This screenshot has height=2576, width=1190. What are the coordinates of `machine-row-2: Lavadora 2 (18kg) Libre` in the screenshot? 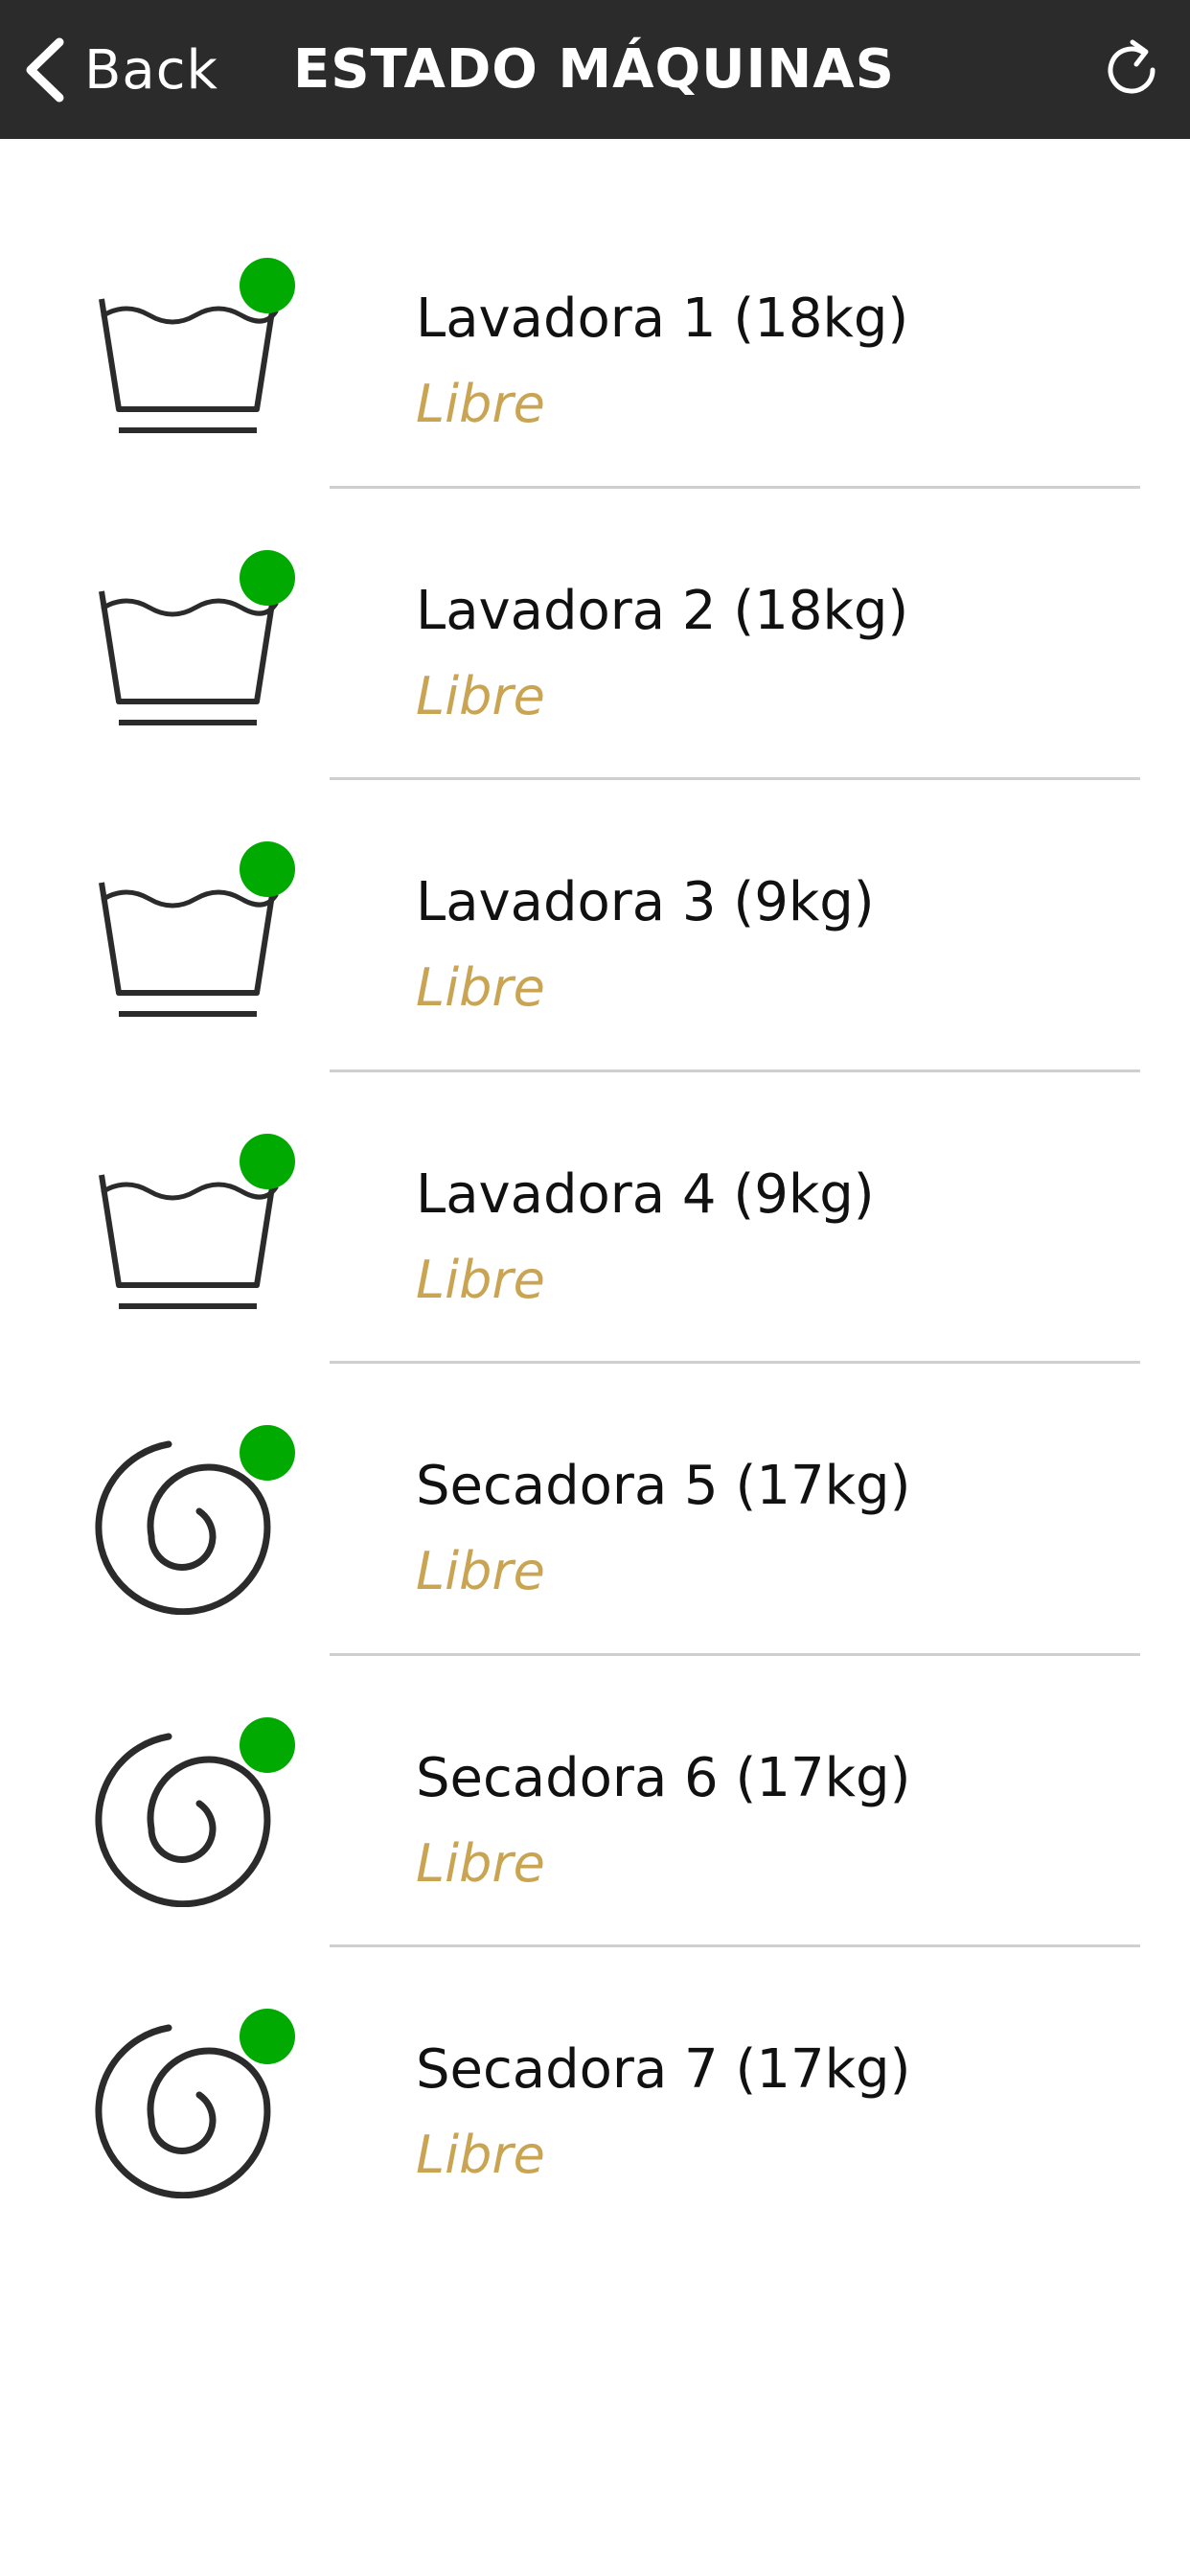 It's located at (595, 634).